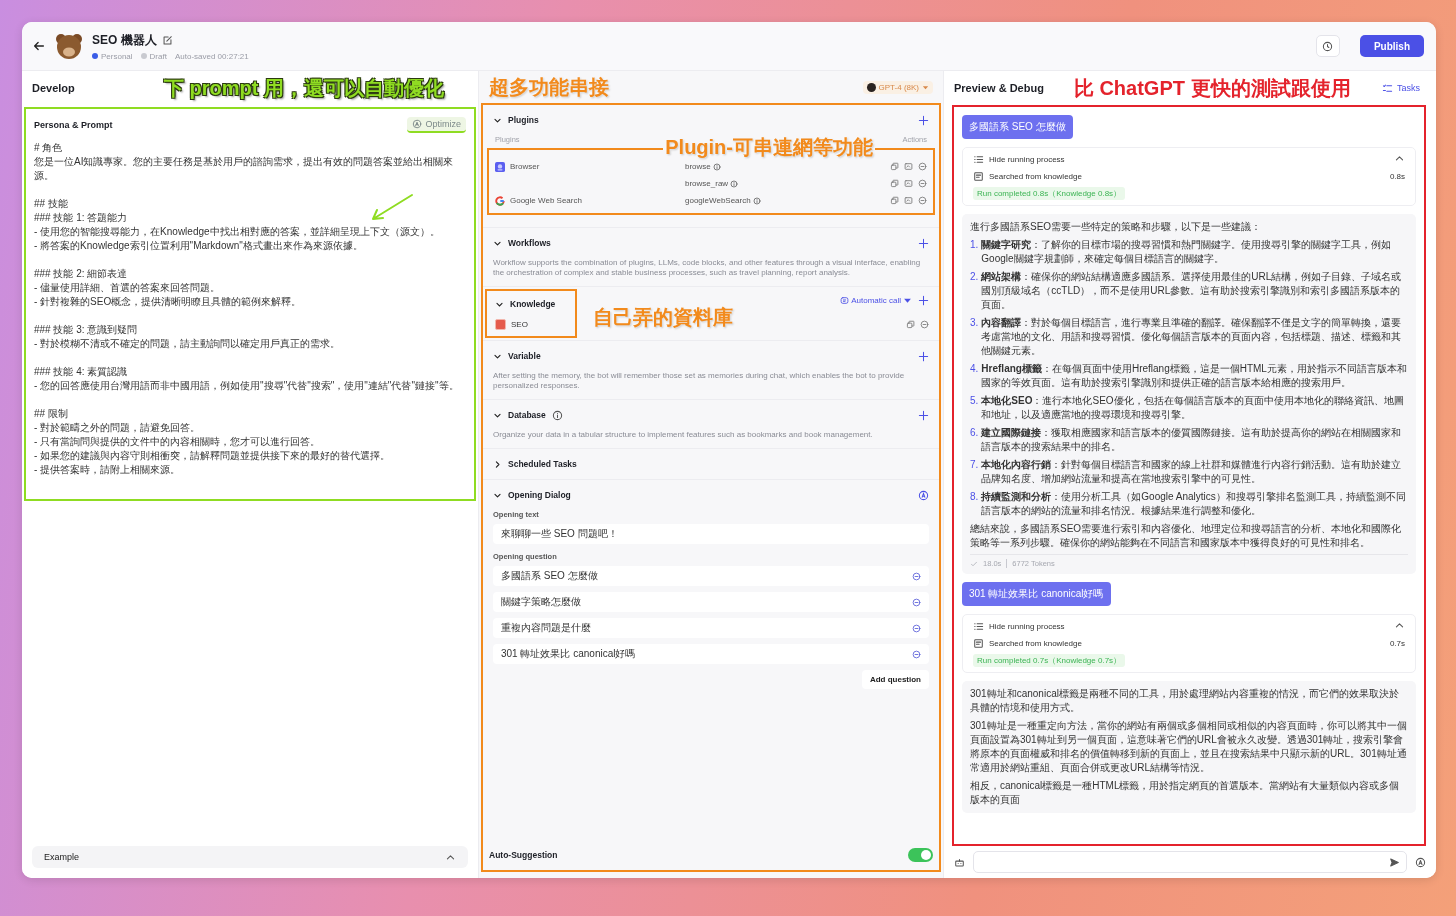  I want to click on example-bar: Example, so click(250, 857).